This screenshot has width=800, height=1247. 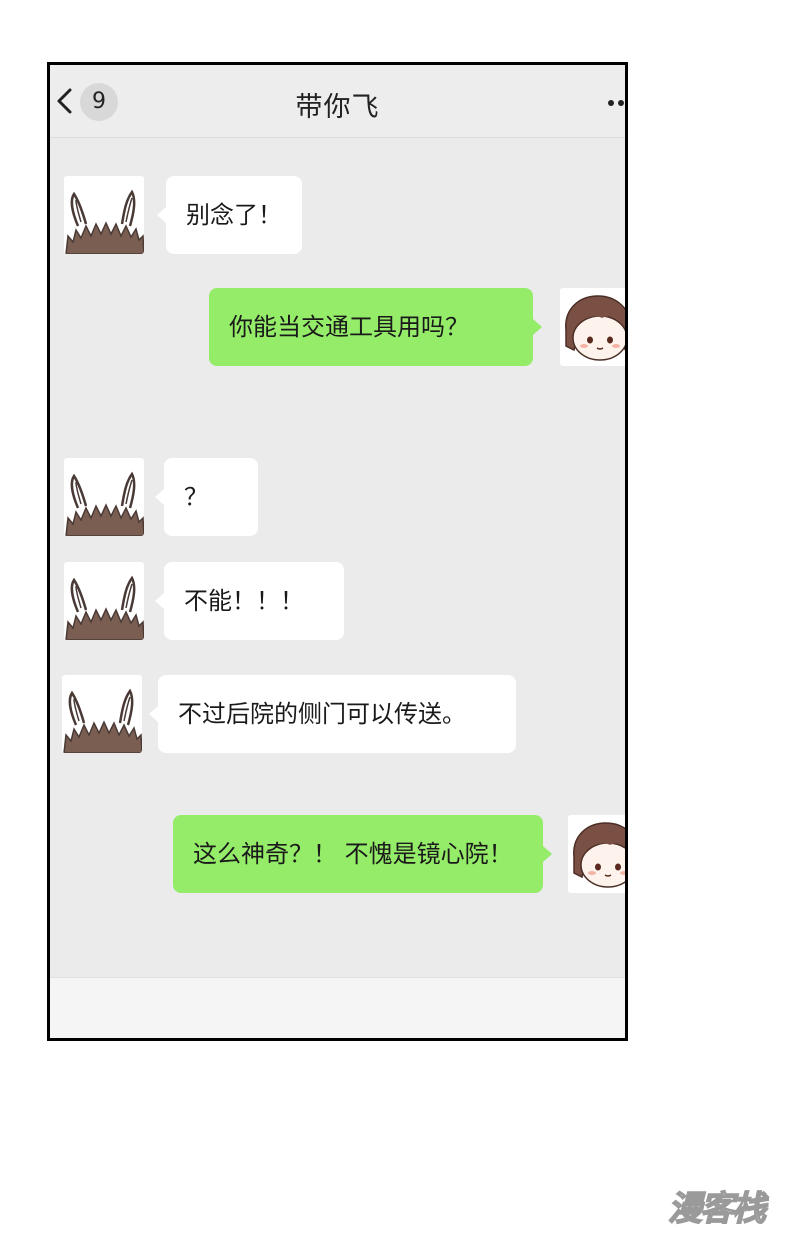 I want to click on message-bubble: ？, so click(x=206, y=497).